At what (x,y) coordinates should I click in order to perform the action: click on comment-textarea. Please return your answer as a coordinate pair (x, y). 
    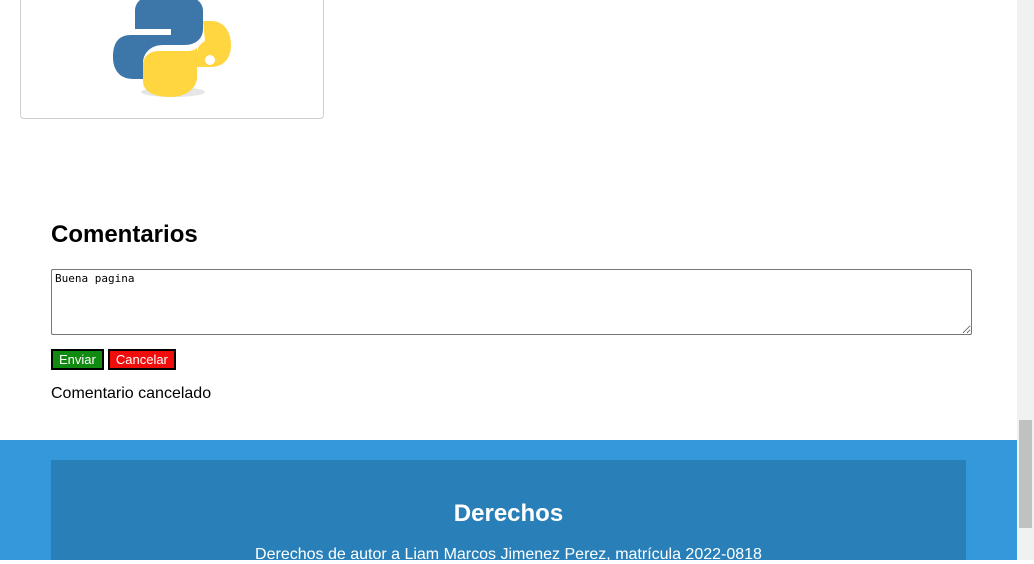
    Looking at the image, I should click on (511, 302).